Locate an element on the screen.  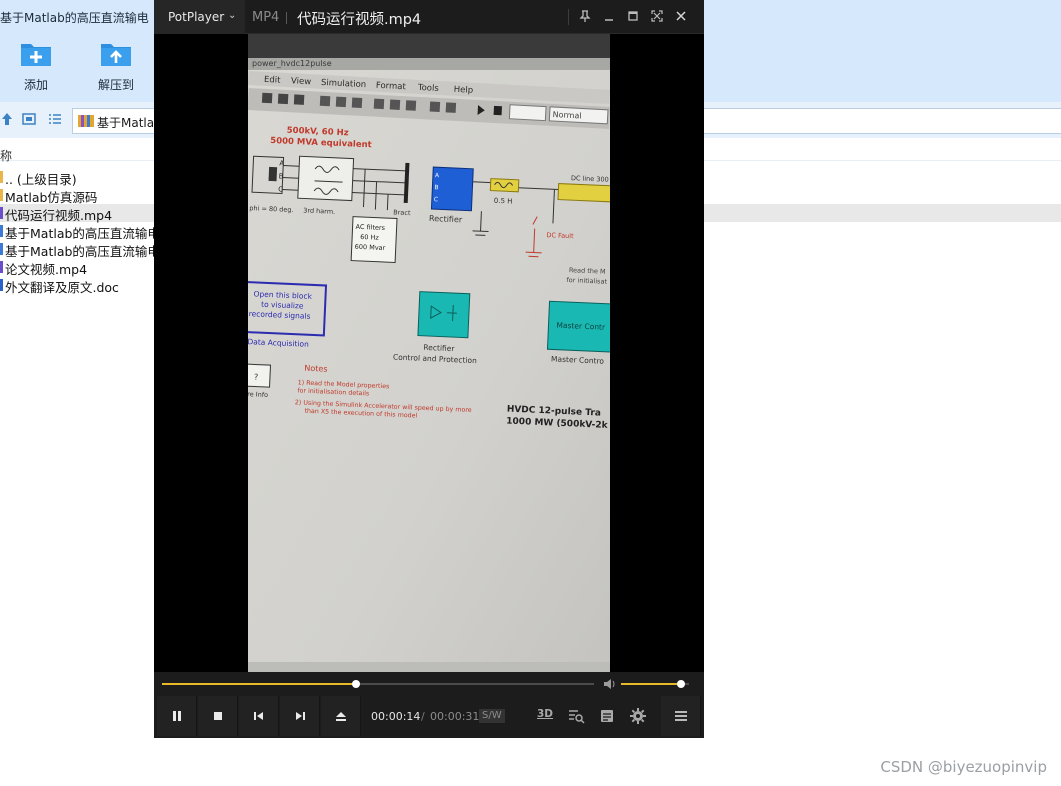
stop-button is located at coordinates (218, 716).